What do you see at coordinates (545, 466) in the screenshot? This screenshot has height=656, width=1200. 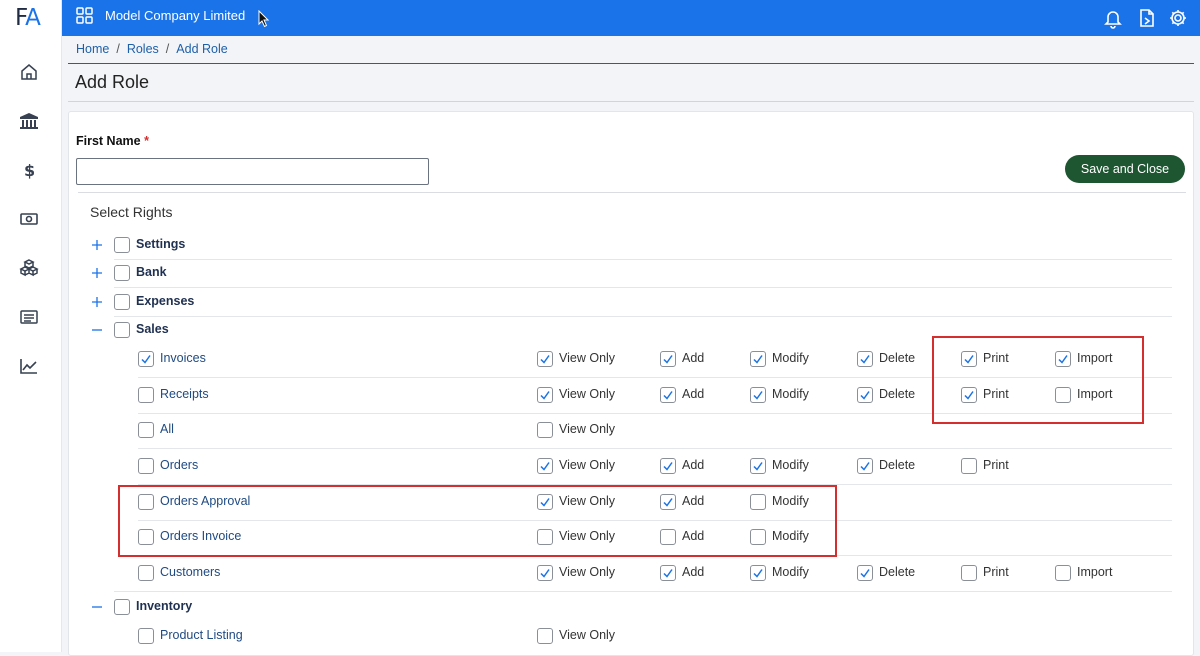 I see `orders-view-checkbox` at bounding box center [545, 466].